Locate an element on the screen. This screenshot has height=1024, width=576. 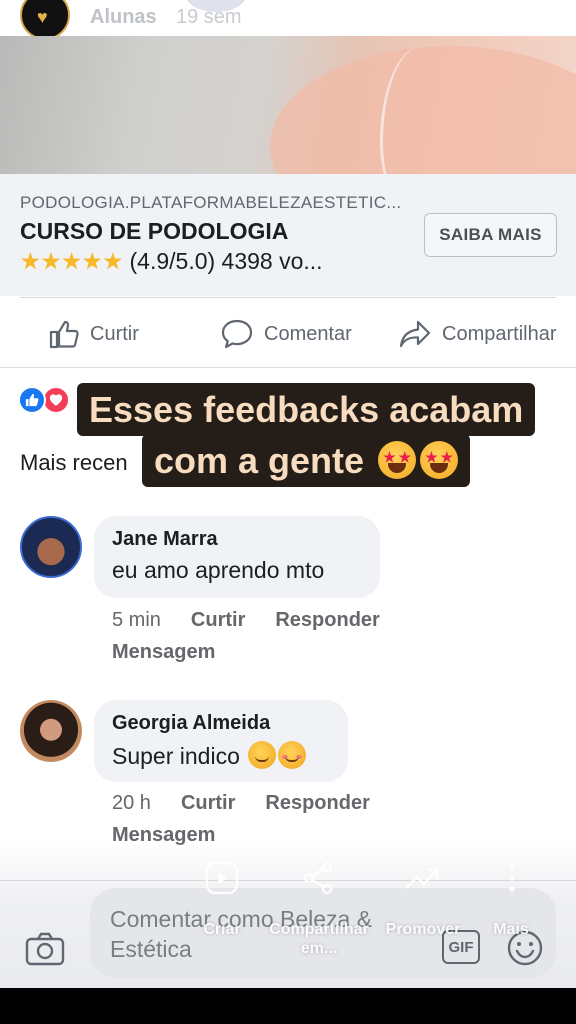
reaction-summary is located at coordinates (48, 401).